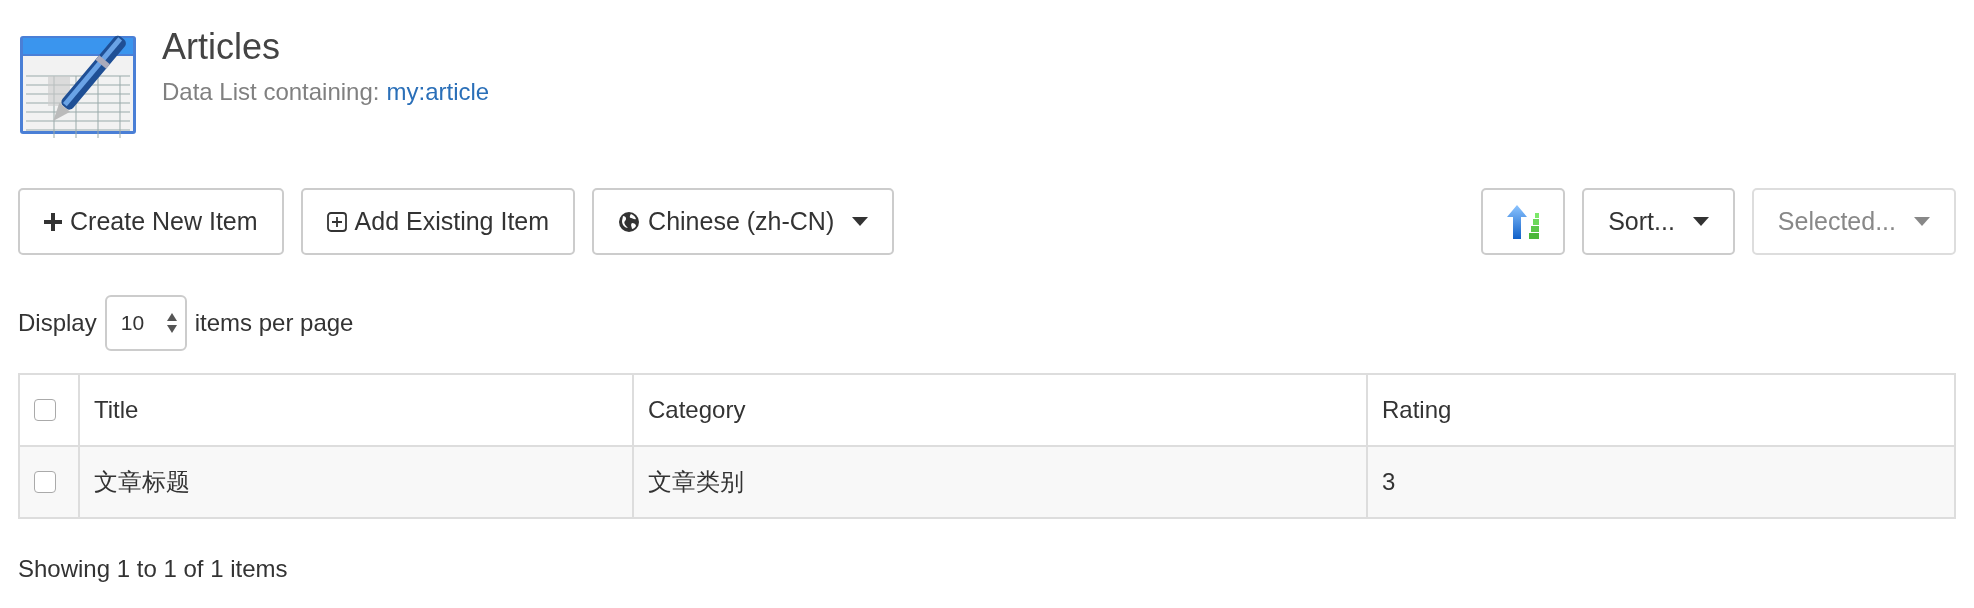  Describe the element at coordinates (271, 91) in the screenshot. I see `subtitle: Data List containing:` at that location.